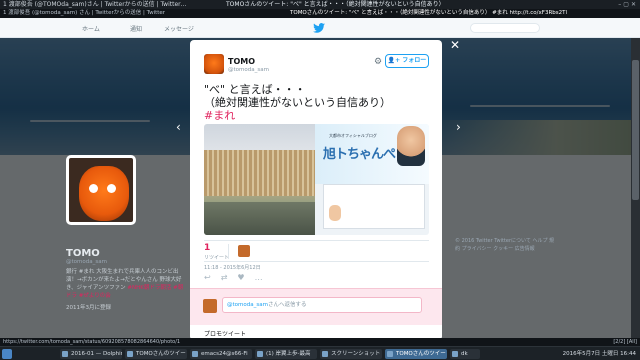  What do you see at coordinates (91, 354) in the screenshot?
I see `taskbar-item: 2016-01 — Dolphin` at bounding box center [91, 354].